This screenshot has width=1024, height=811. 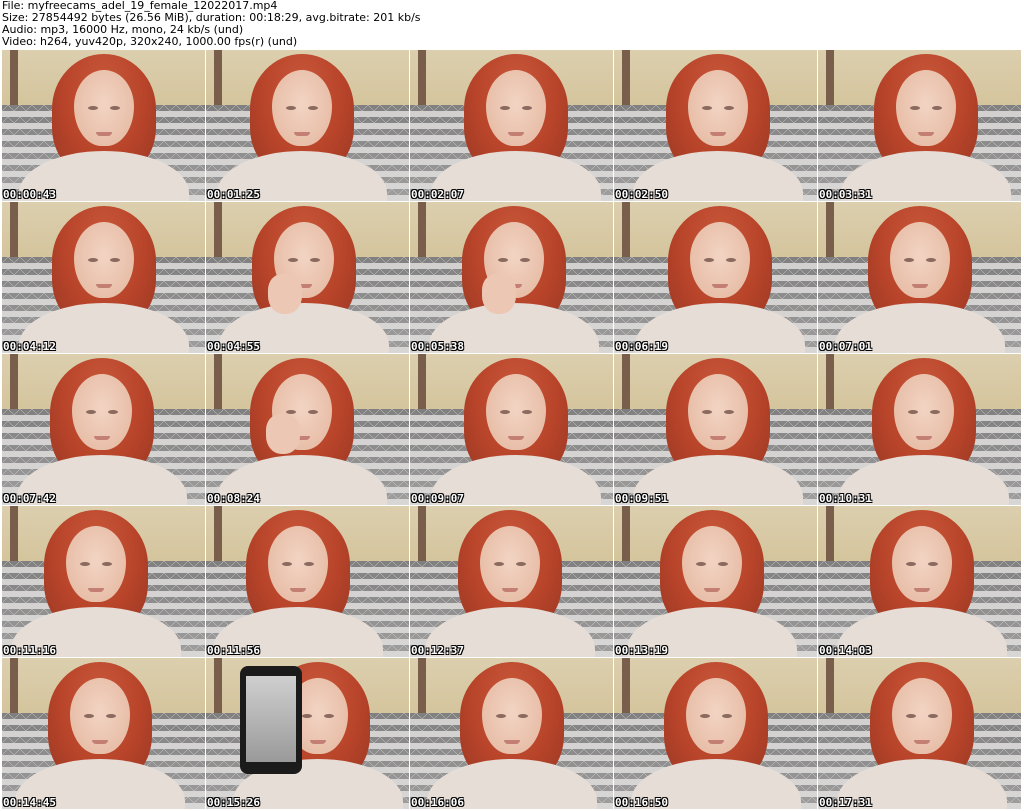 What do you see at coordinates (437, 194) in the screenshot?
I see `thumbnail-timestamp: 00:02:07` at bounding box center [437, 194].